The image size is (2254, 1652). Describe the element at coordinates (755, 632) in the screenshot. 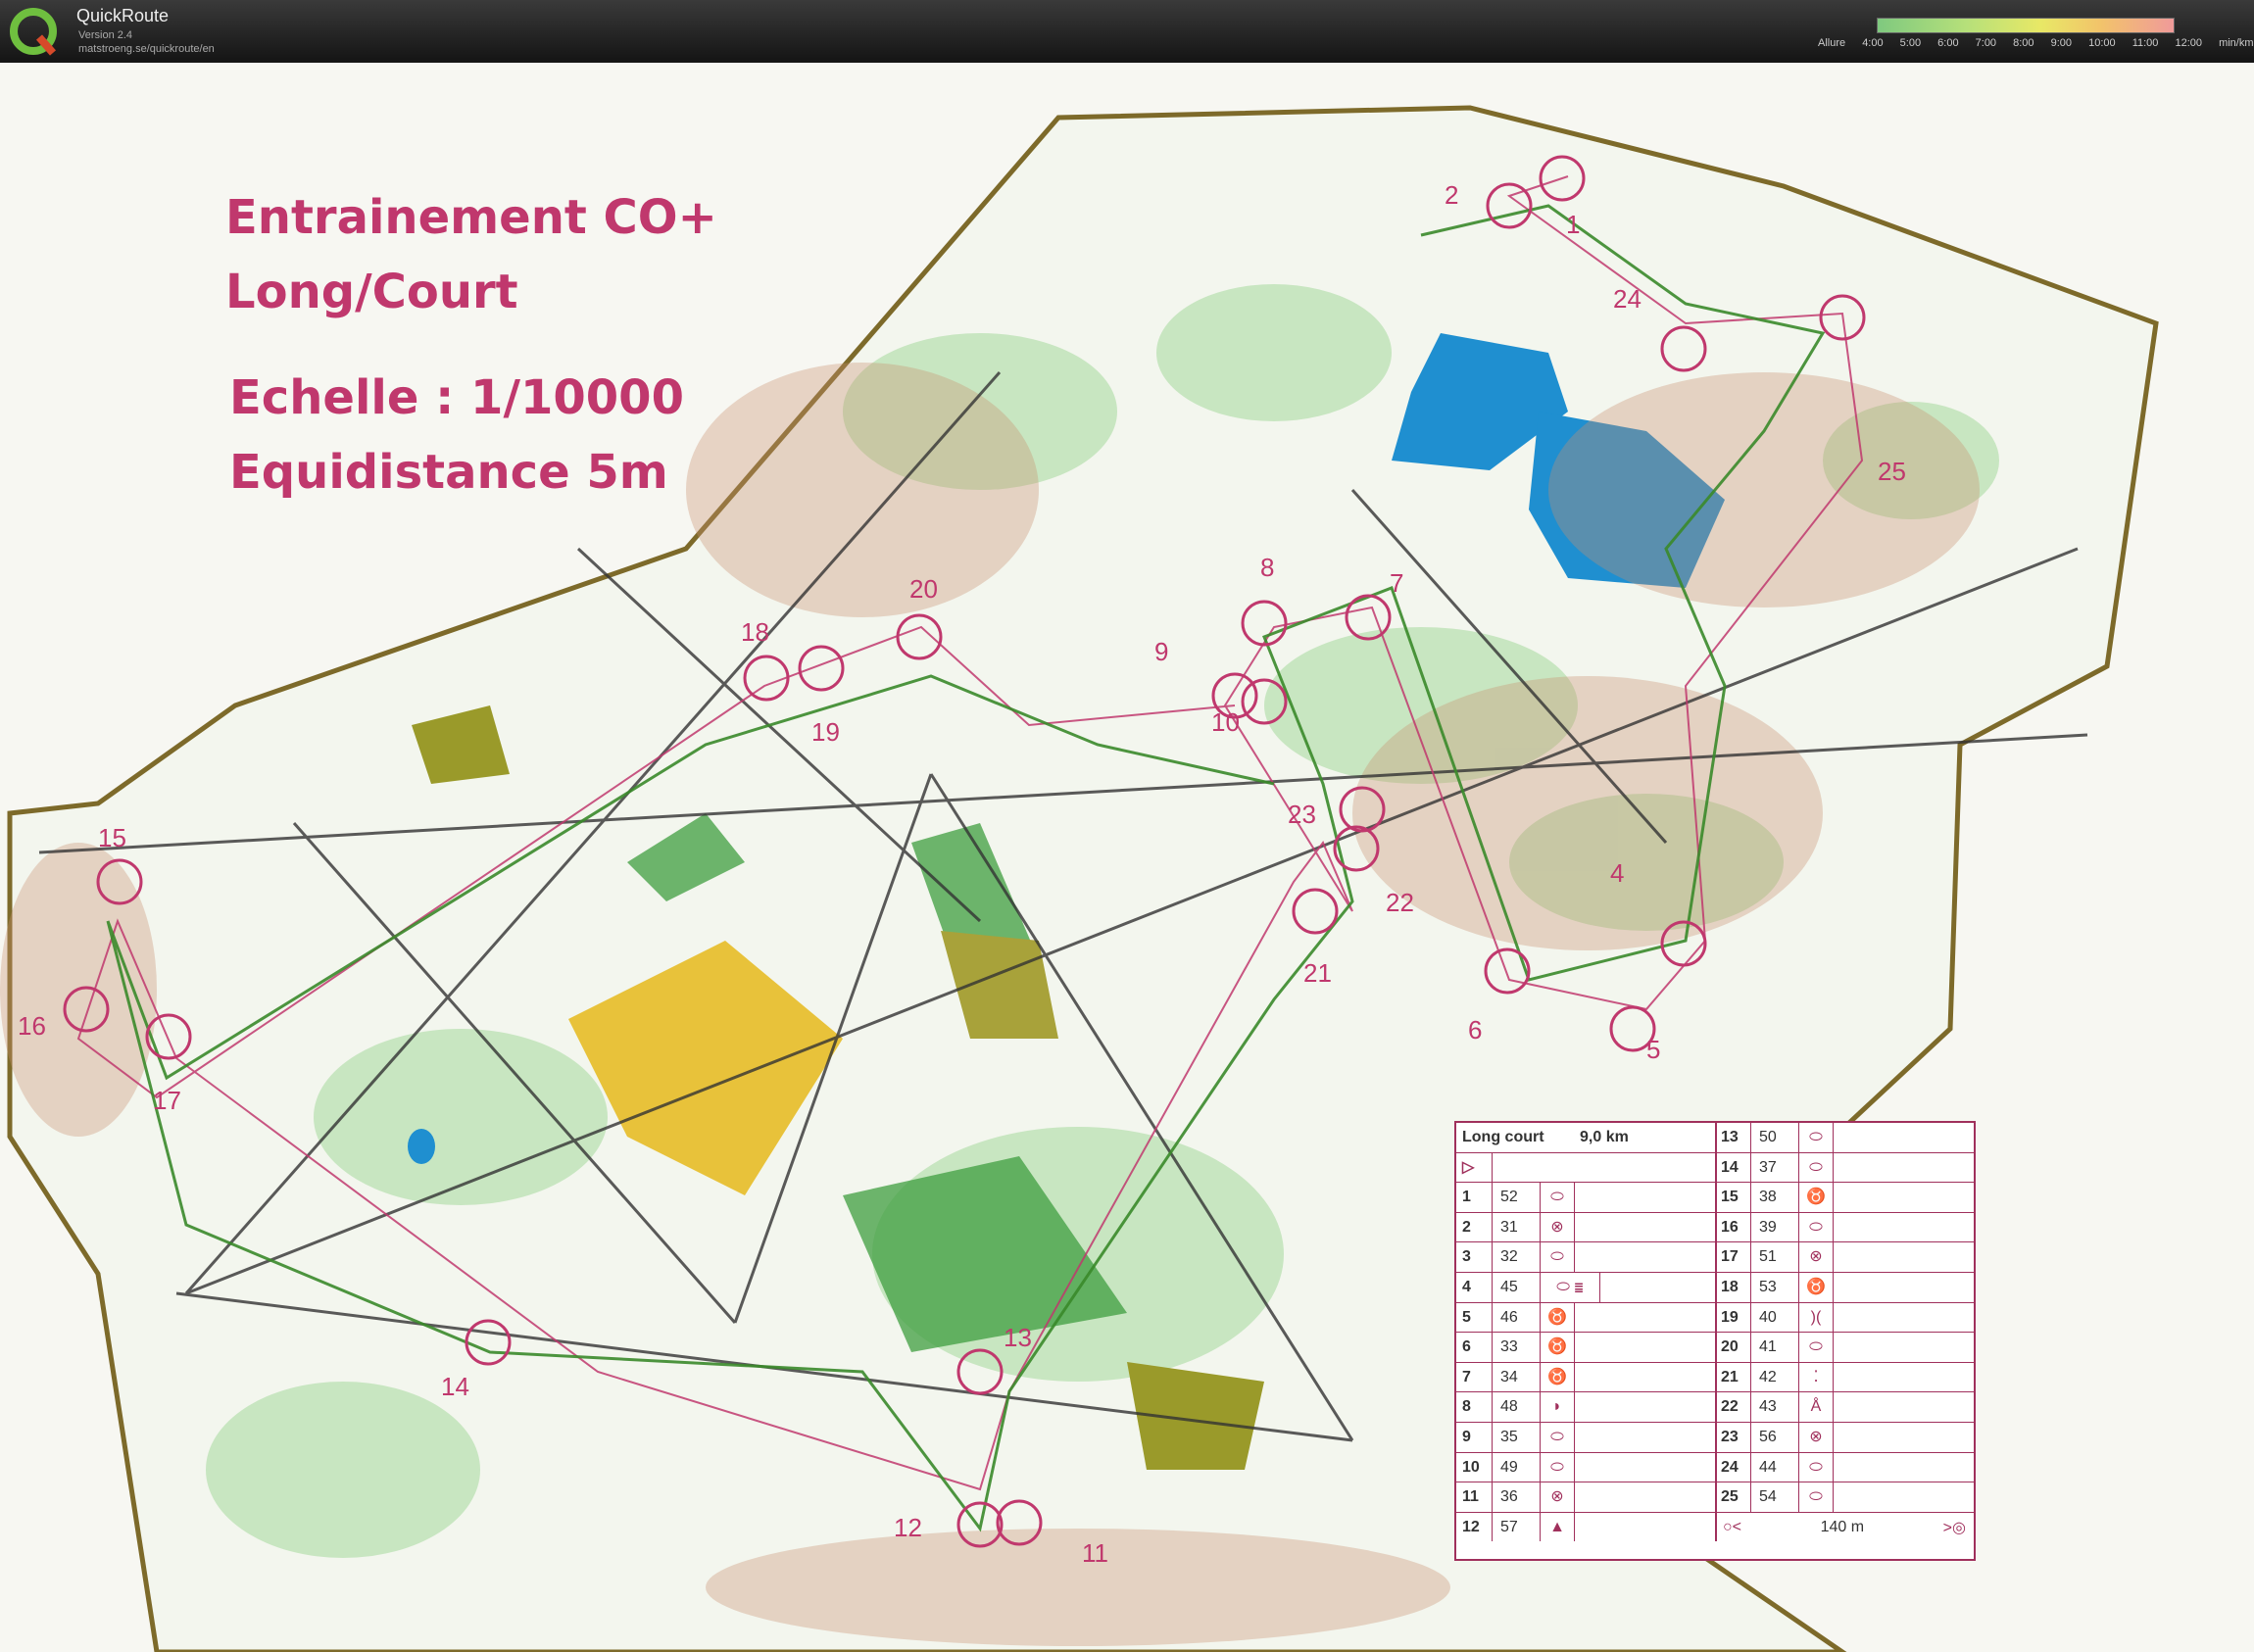

I see `control-label-18: 18` at that location.